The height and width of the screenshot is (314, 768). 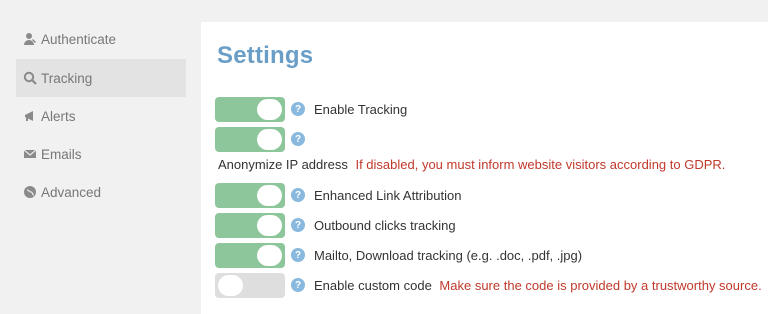 What do you see at coordinates (250, 225) in the screenshot?
I see `outbound-clicks-toggle` at bounding box center [250, 225].